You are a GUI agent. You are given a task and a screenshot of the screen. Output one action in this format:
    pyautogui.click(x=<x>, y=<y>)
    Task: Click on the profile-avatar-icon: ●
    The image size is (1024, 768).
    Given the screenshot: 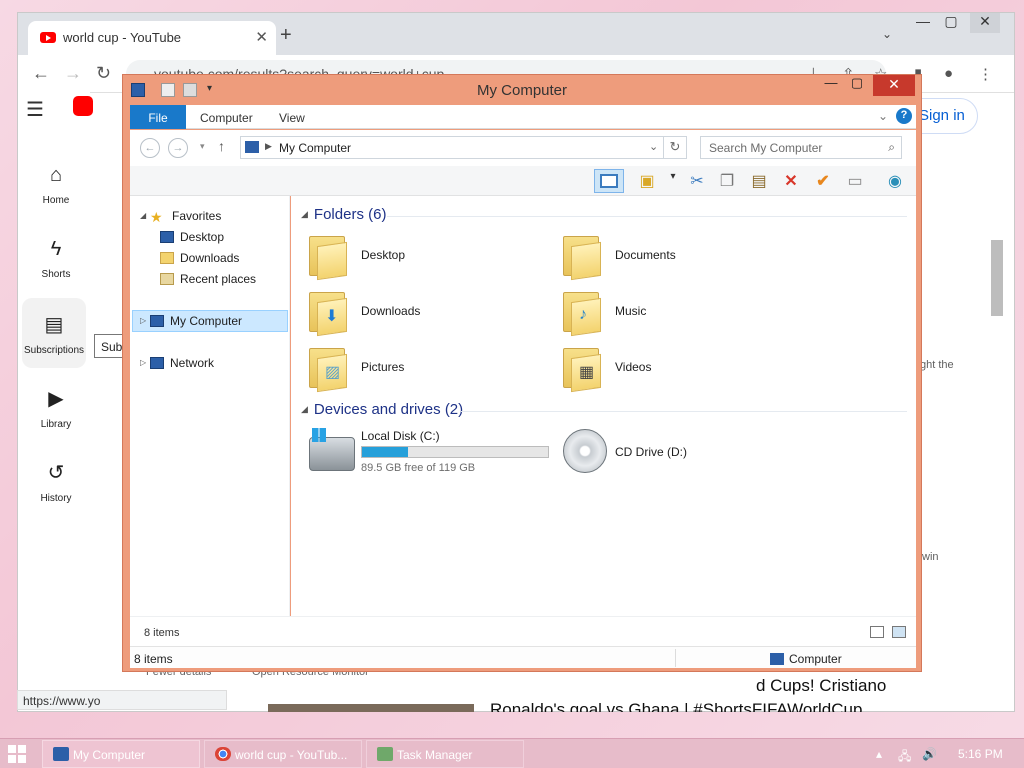 What is the action you would take?
    pyautogui.click(x=948, y=73)
    